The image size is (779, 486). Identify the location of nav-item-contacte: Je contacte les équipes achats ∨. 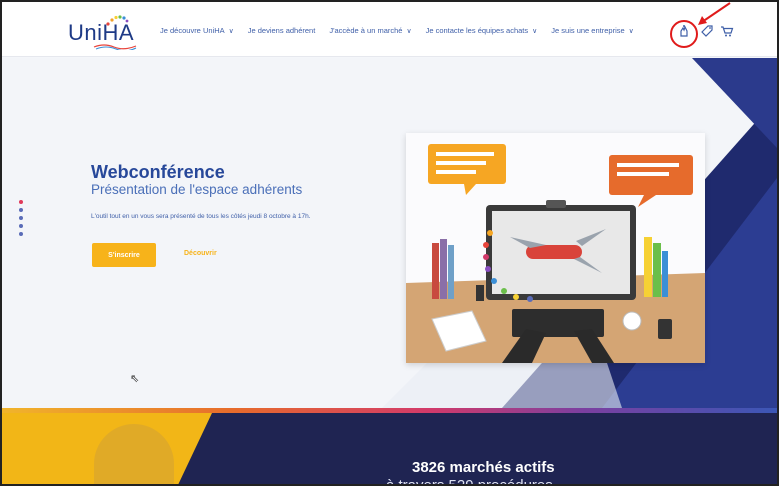
(482, 30).